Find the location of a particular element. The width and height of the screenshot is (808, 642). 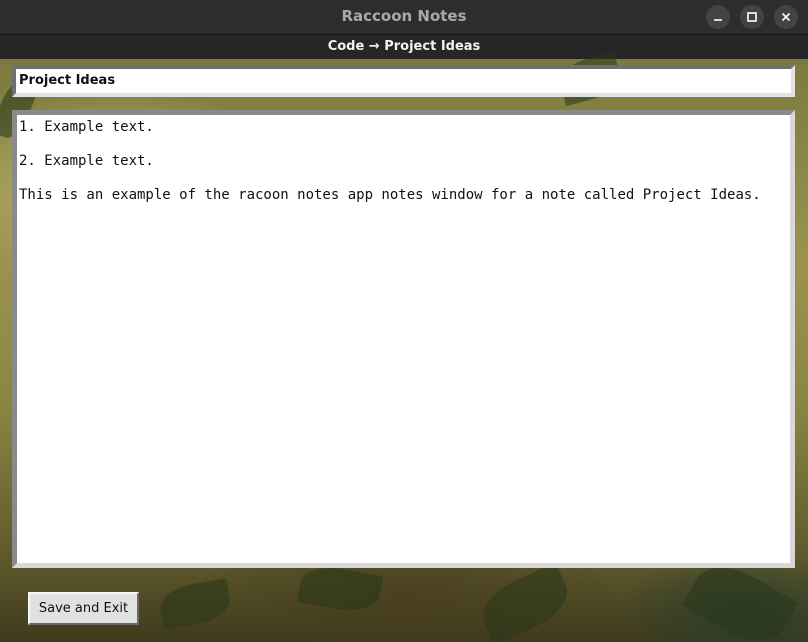

breadcrumb: Code → Project Ideas is located at coordinates (404, 47).